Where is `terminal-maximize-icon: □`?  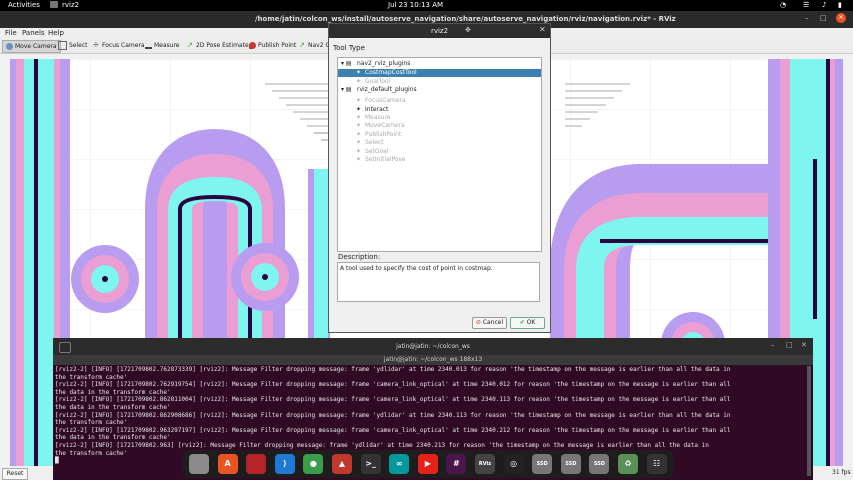
terminal-maximize-icon: □ is located at coordinates (789, 345).